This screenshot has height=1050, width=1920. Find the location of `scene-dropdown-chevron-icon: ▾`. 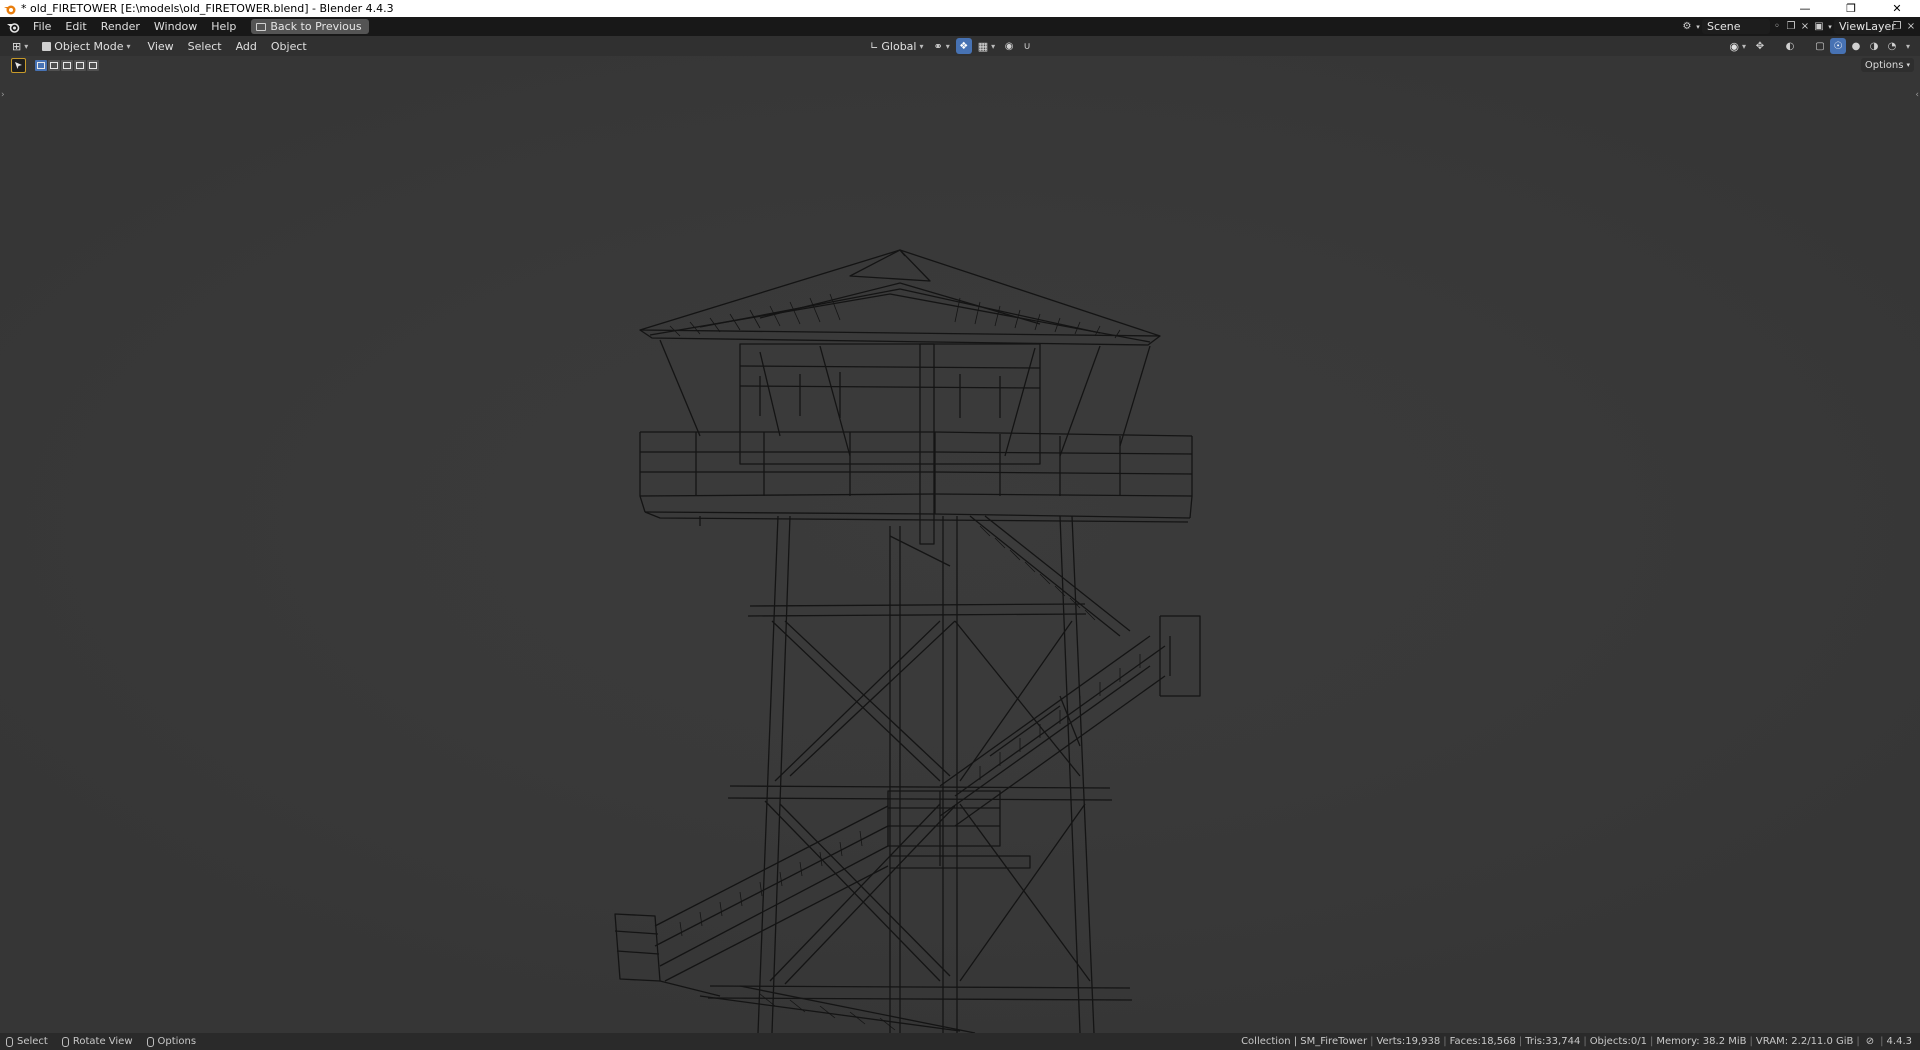

scene-dropdown-chevron-icon: ▾ is located at coordinates (1698, 26).